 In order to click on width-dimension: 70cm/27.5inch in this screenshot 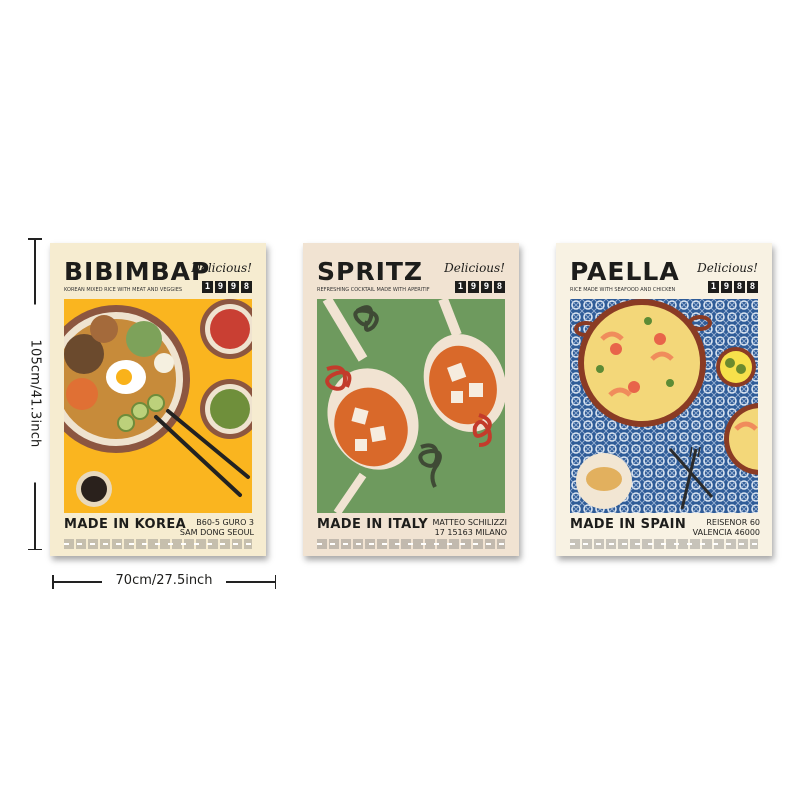, I will do `click(164, 581)`.